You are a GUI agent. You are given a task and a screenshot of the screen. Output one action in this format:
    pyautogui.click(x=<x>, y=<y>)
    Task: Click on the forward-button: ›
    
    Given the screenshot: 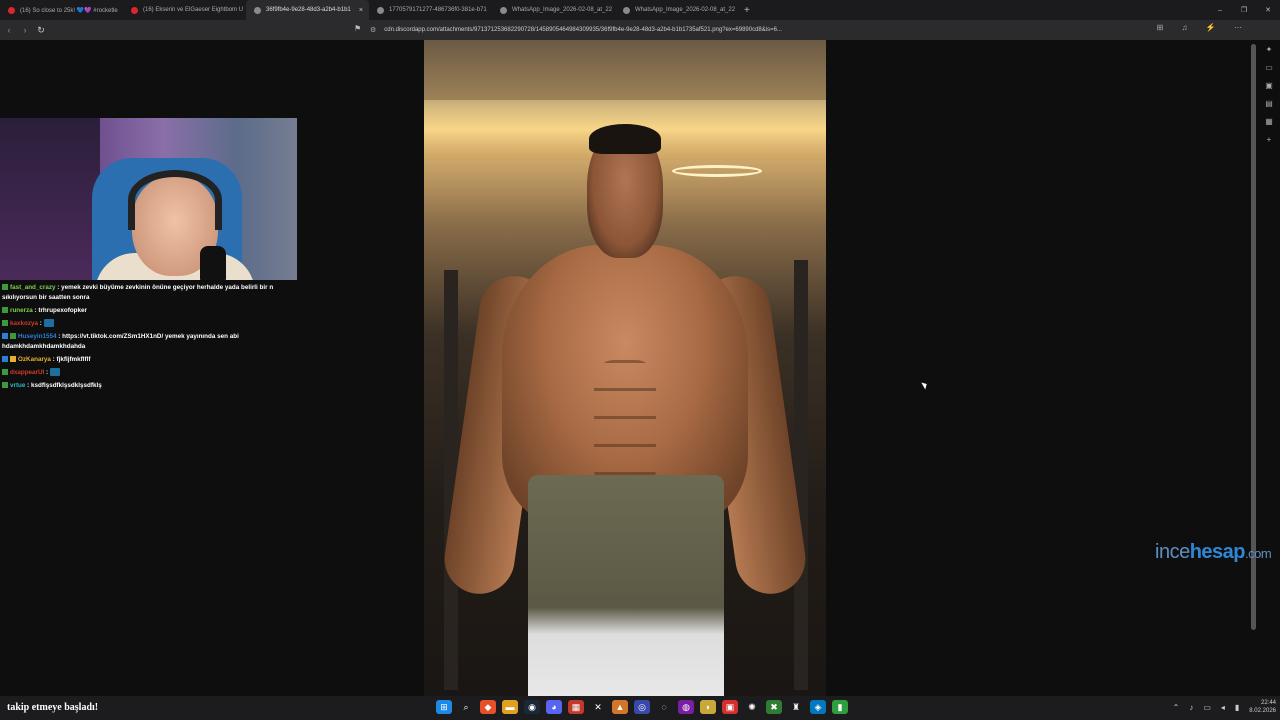 What is the action you would take?
    pyautogui.click(x=25, y=30)
    